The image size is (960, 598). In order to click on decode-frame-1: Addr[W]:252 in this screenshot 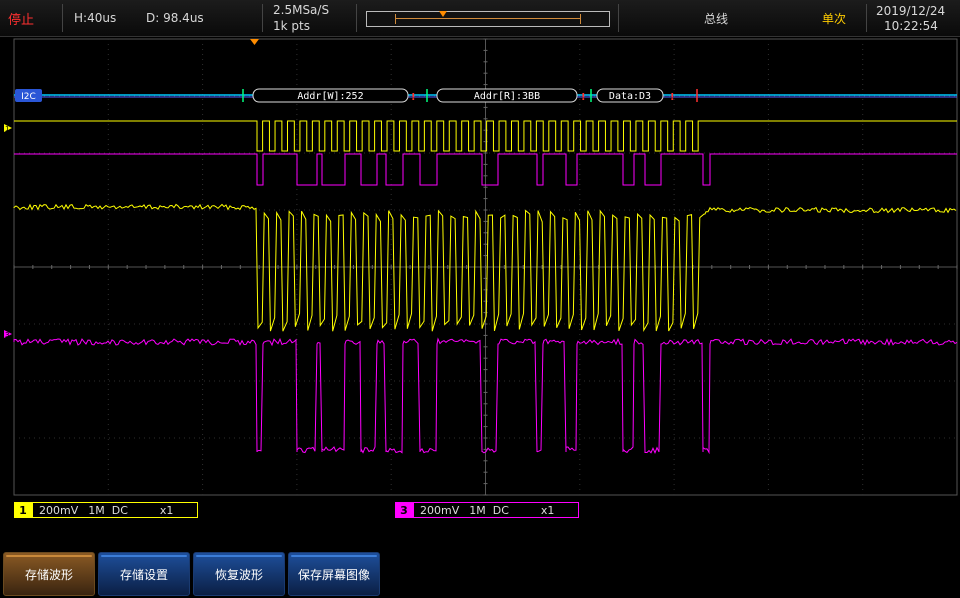, I will do `click(330, 95)`.